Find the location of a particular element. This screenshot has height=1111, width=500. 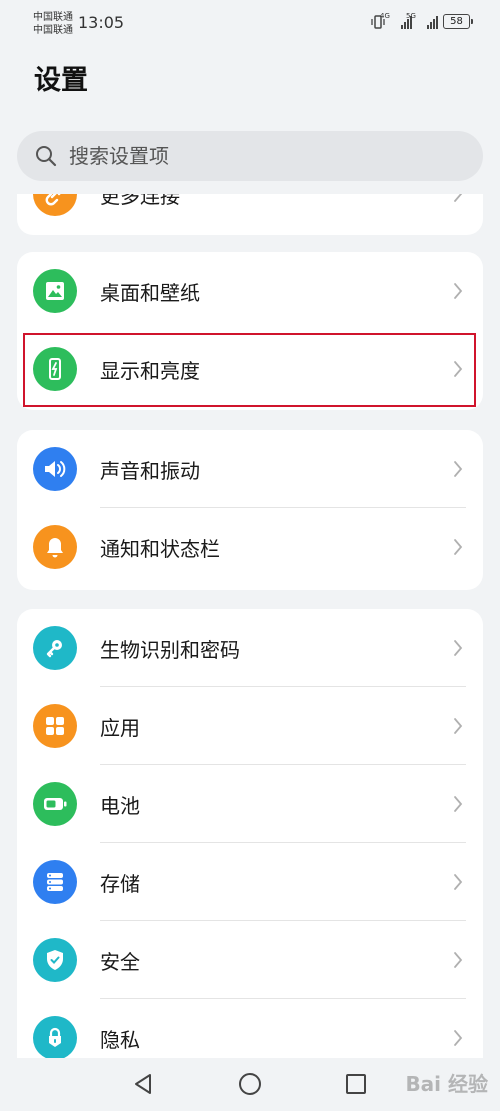

settings-item-security: 安全 is located at coordinates (250, 960).